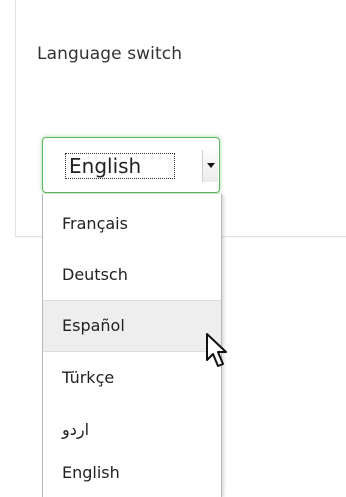 This screenshot has height=497, width=346. Describe the element at coordinates (132, 378) in the screenshot. I see `option-turkce: Türkçe` at that location.